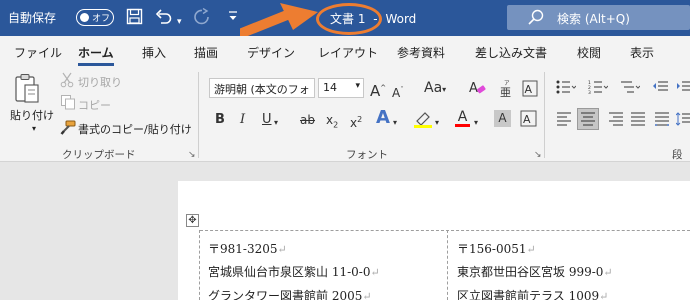 This screenshot has width=690, height=300. What do you see at coordinates (34, 128) in the screenshot?
I see `paste-dropdown-icon: ▾` at bounding box center [34, 128].